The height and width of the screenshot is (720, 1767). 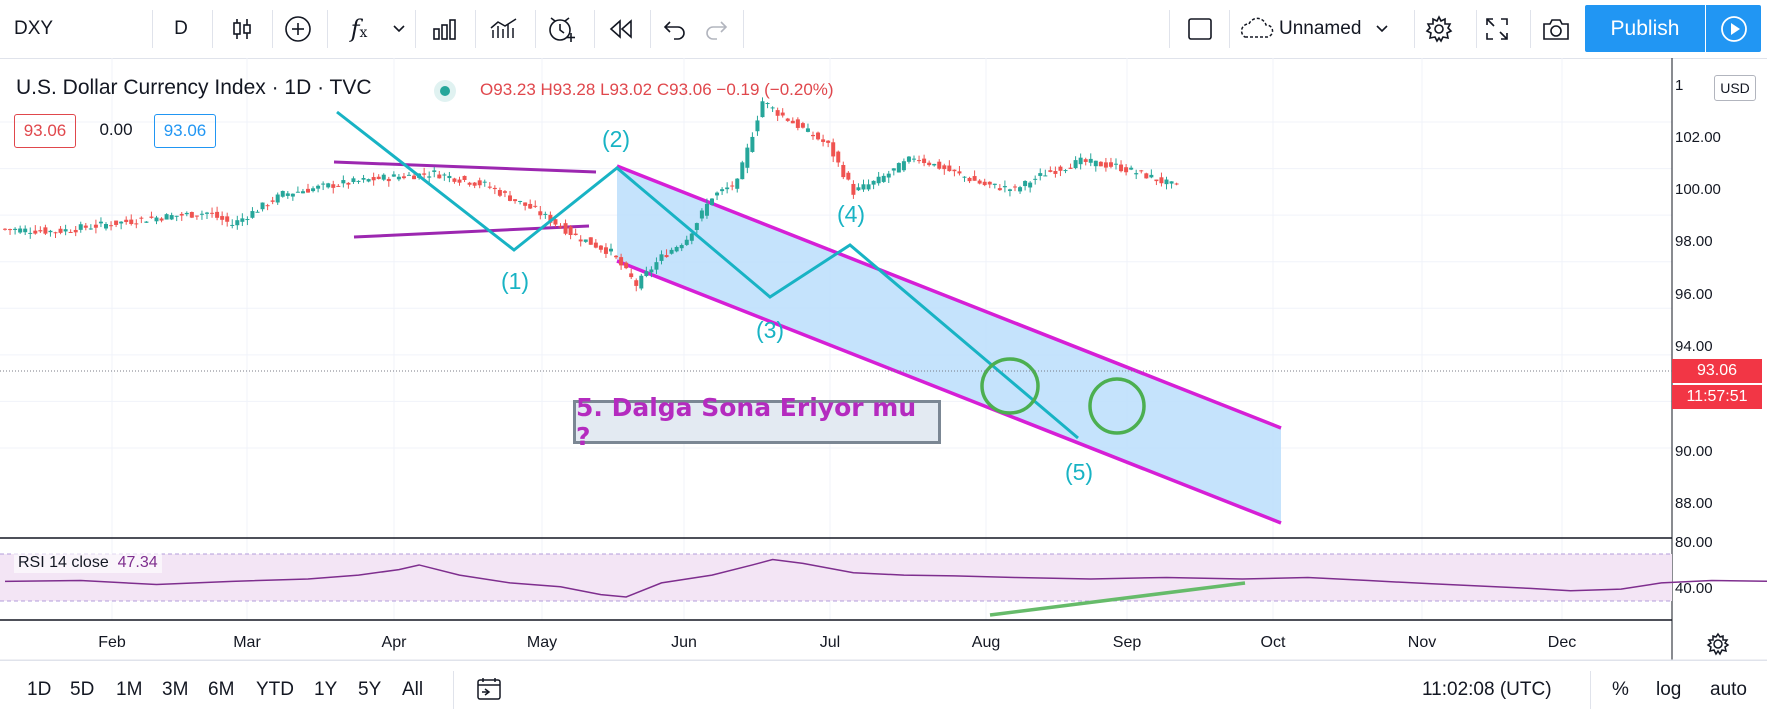 What do you see at coordinates (757, 422) in the screenshot?
I see `text-annotation: 5. Dalga Sona Eriyor mu ?` at bounding box center [757, 422].